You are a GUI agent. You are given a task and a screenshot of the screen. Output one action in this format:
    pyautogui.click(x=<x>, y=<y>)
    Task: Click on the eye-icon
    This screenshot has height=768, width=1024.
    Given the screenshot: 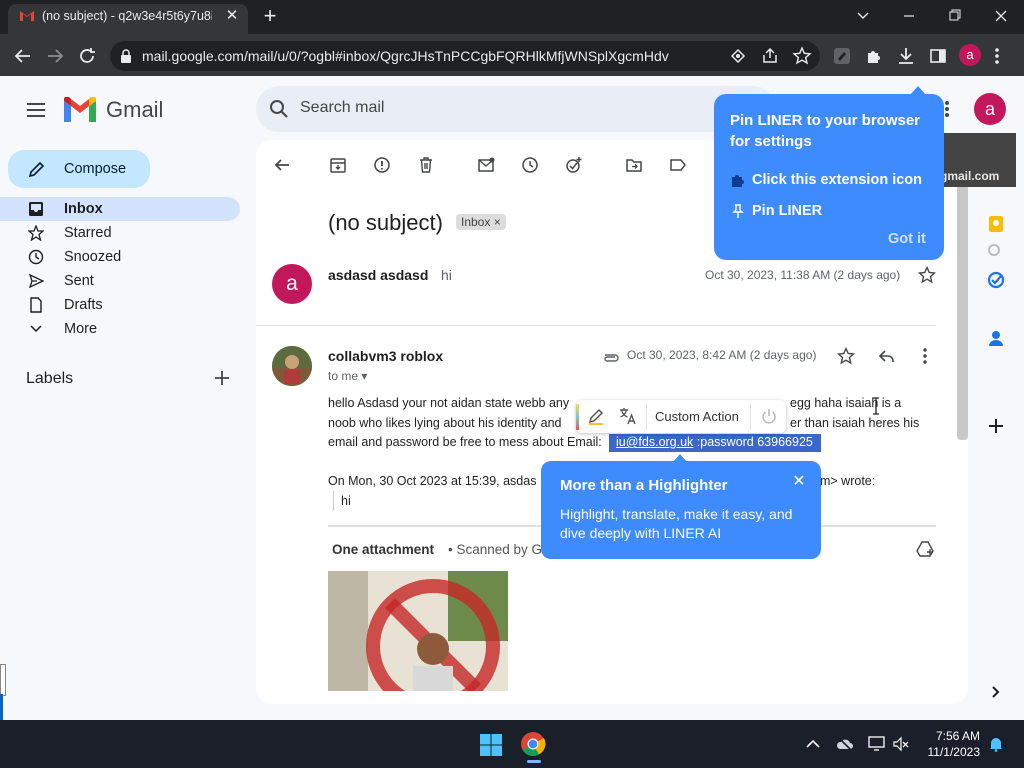 What is the action you would take?
    pyautogui.click(x=738, y=56)
    